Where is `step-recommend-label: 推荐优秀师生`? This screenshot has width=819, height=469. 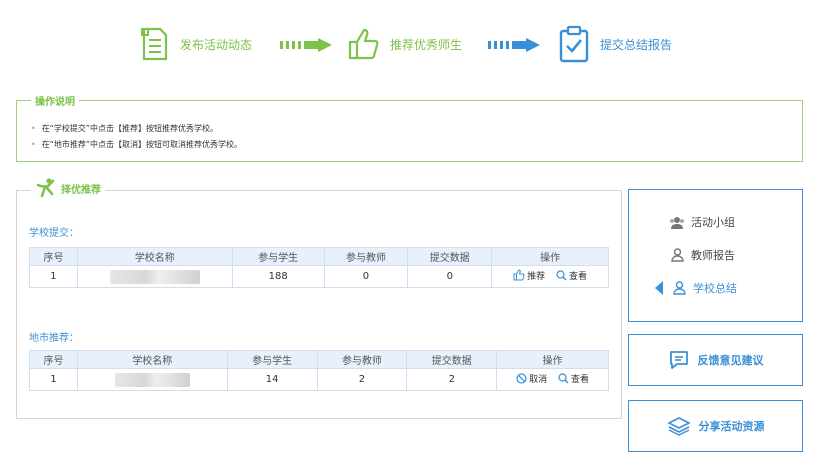 step-recommend-label: 推荐优秀师生 is located at coordinates (426, 44).